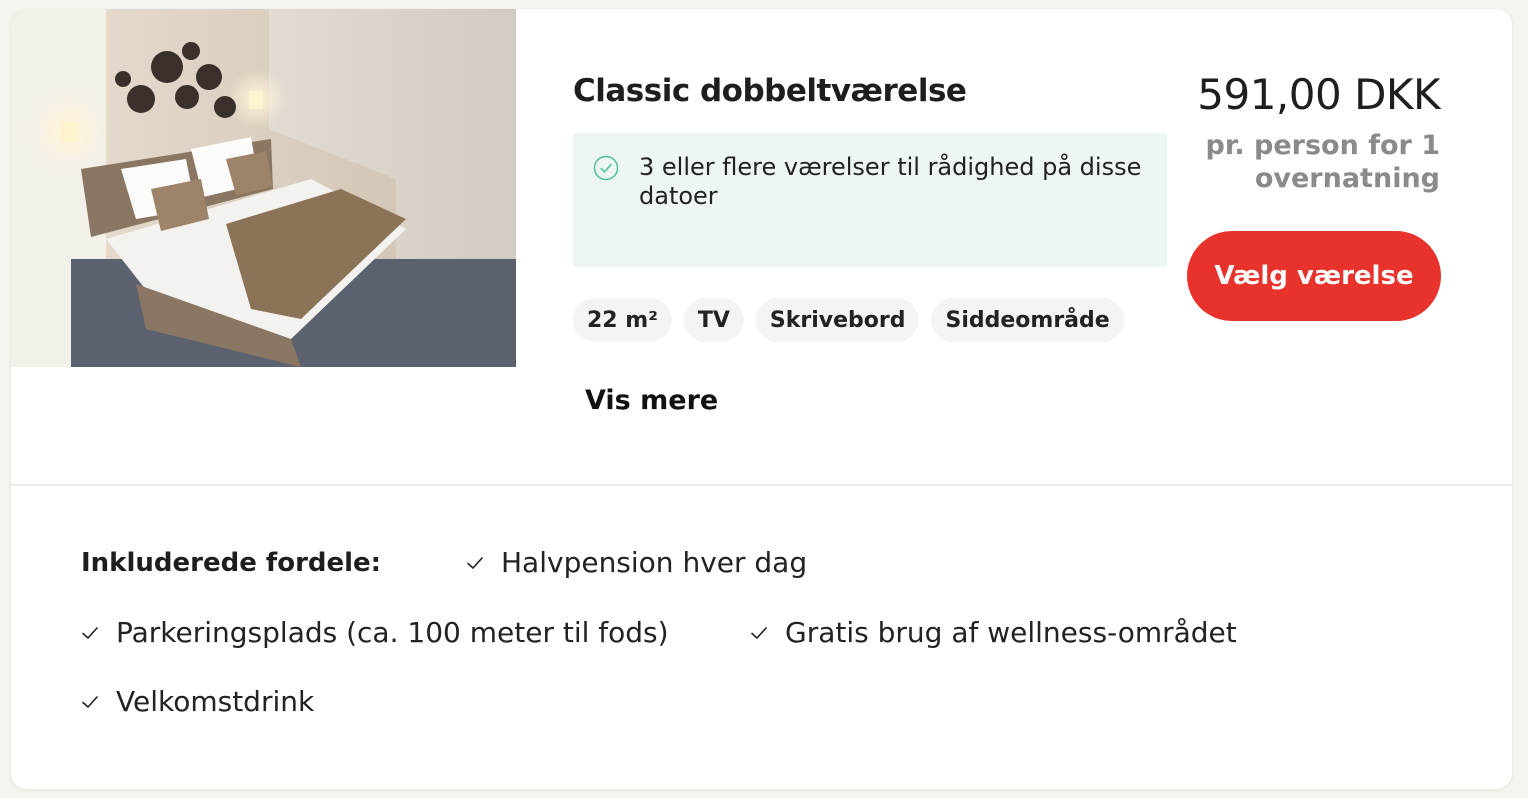 This screenshot has height=798, width=1528. Describe the element at coordinates (761, 485) in the screenshot. I see `divider` at that location.